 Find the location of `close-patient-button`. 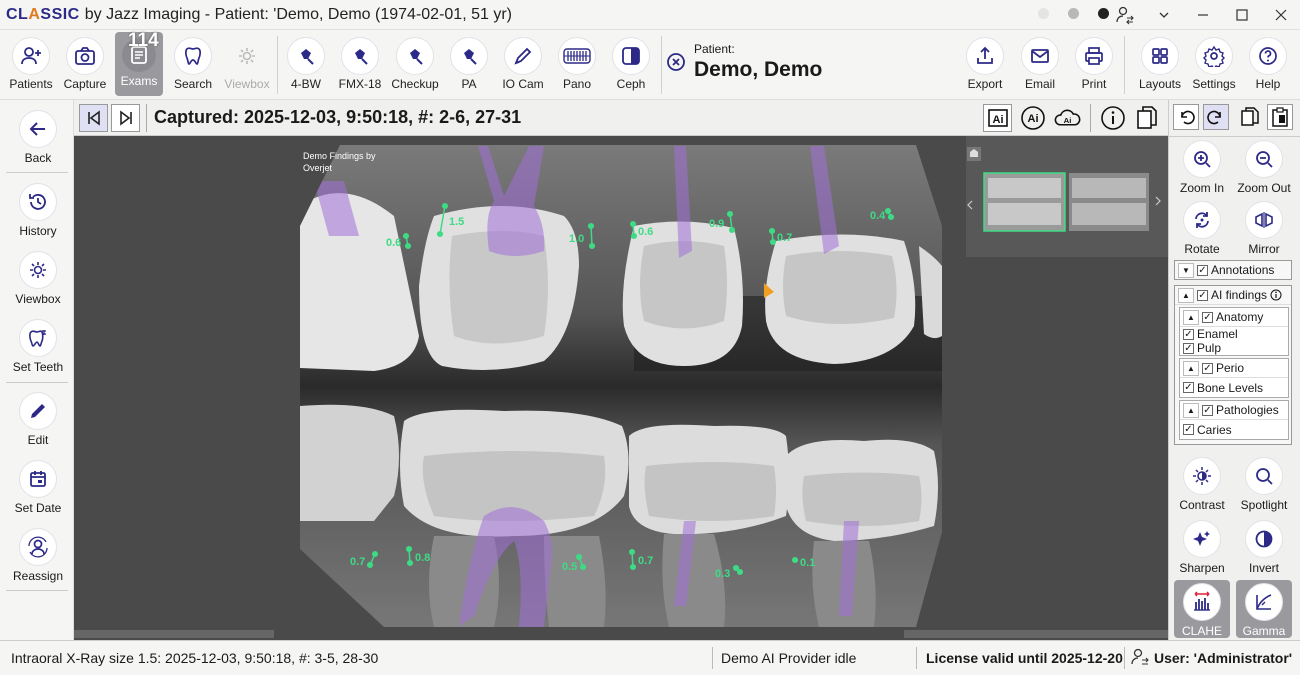

close-patient-button is located at coordinates (676, 62).